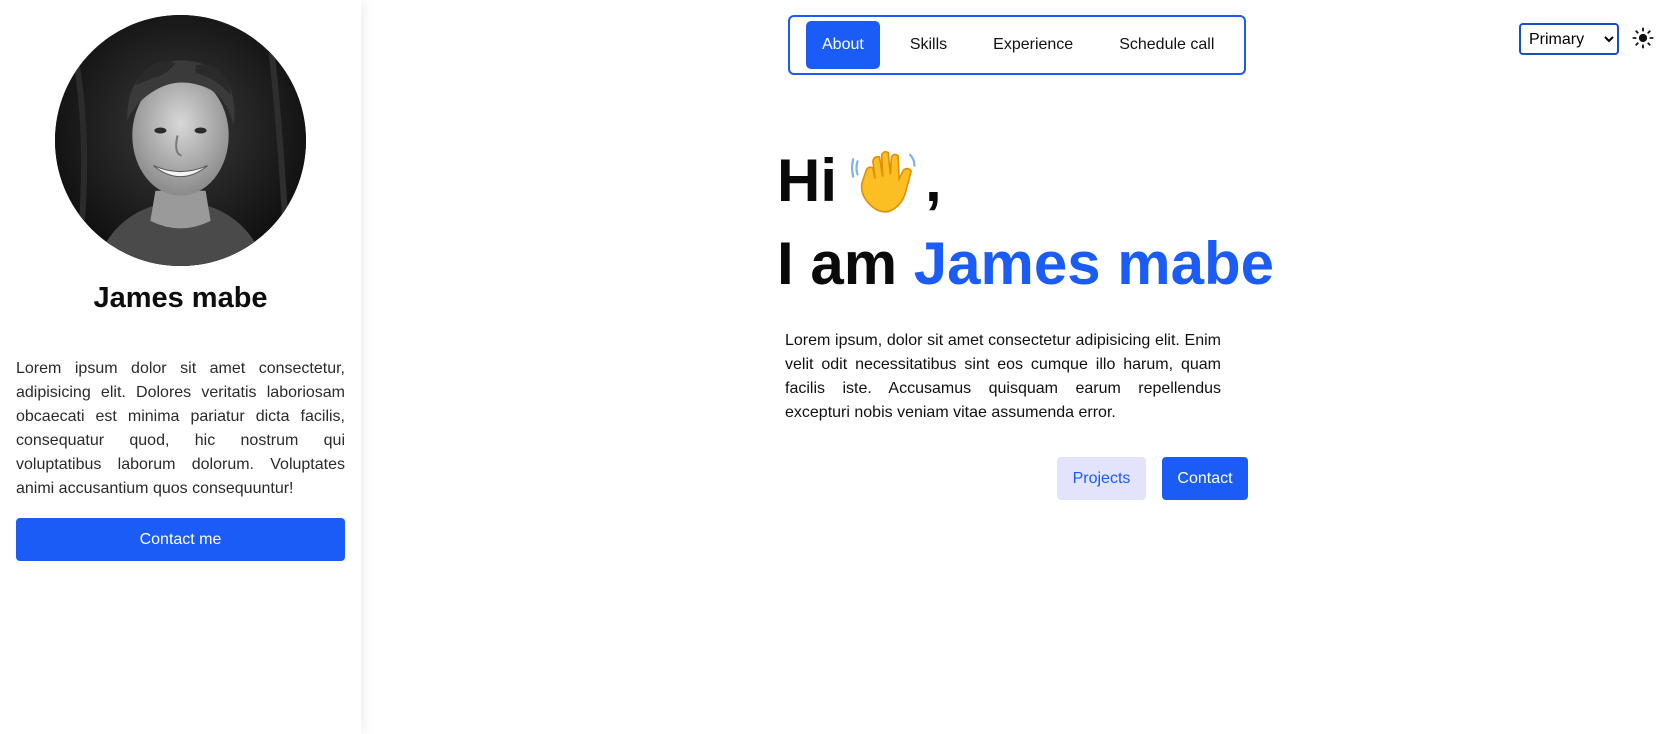 The height and width of the screenshot is (734, 1667). Describe the element at coordinates (837, 263) in the screenshot. I see `hero-intro-prefix: I am` at that location.